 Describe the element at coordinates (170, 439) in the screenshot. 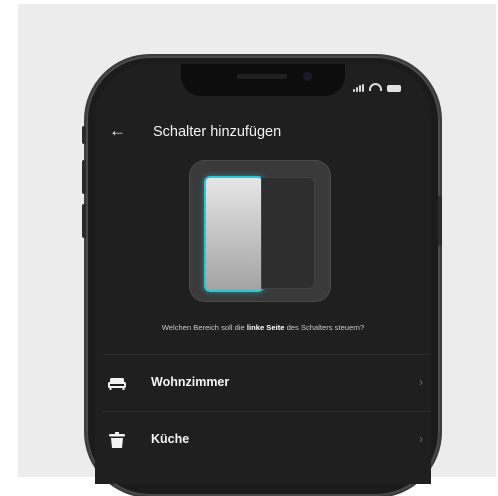

I see `room-label-kueche: Küche` at that location.